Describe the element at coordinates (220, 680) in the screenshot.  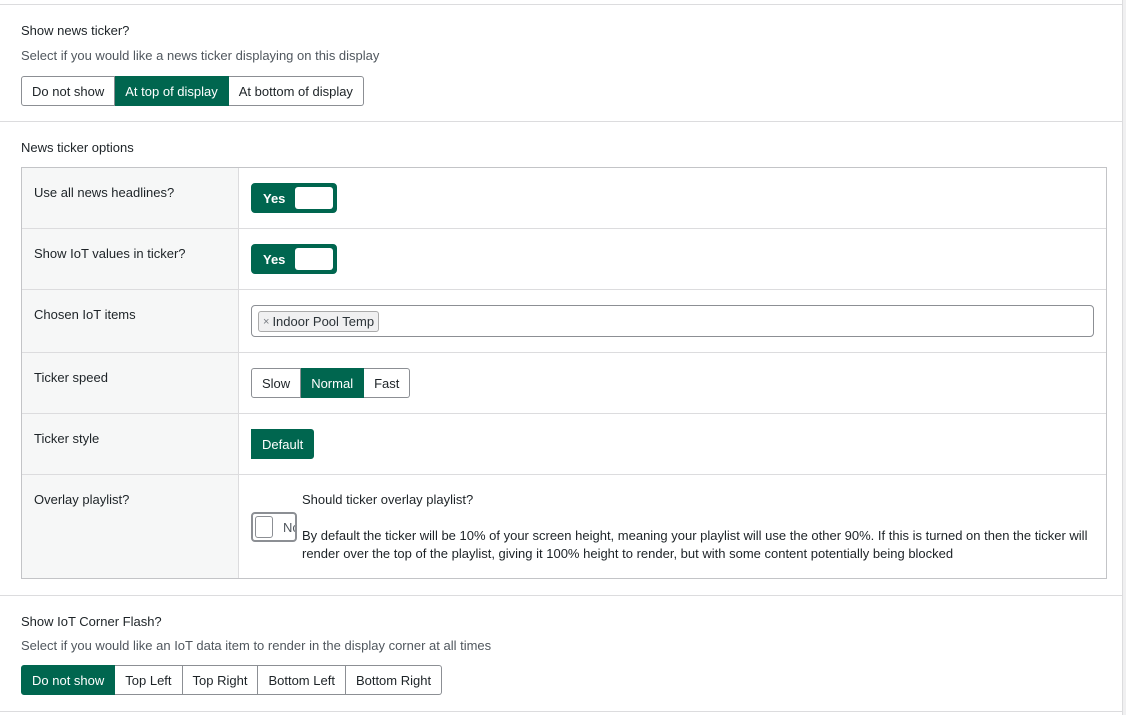
I see `corner-flash-option-top-right: Top Right` at that location.